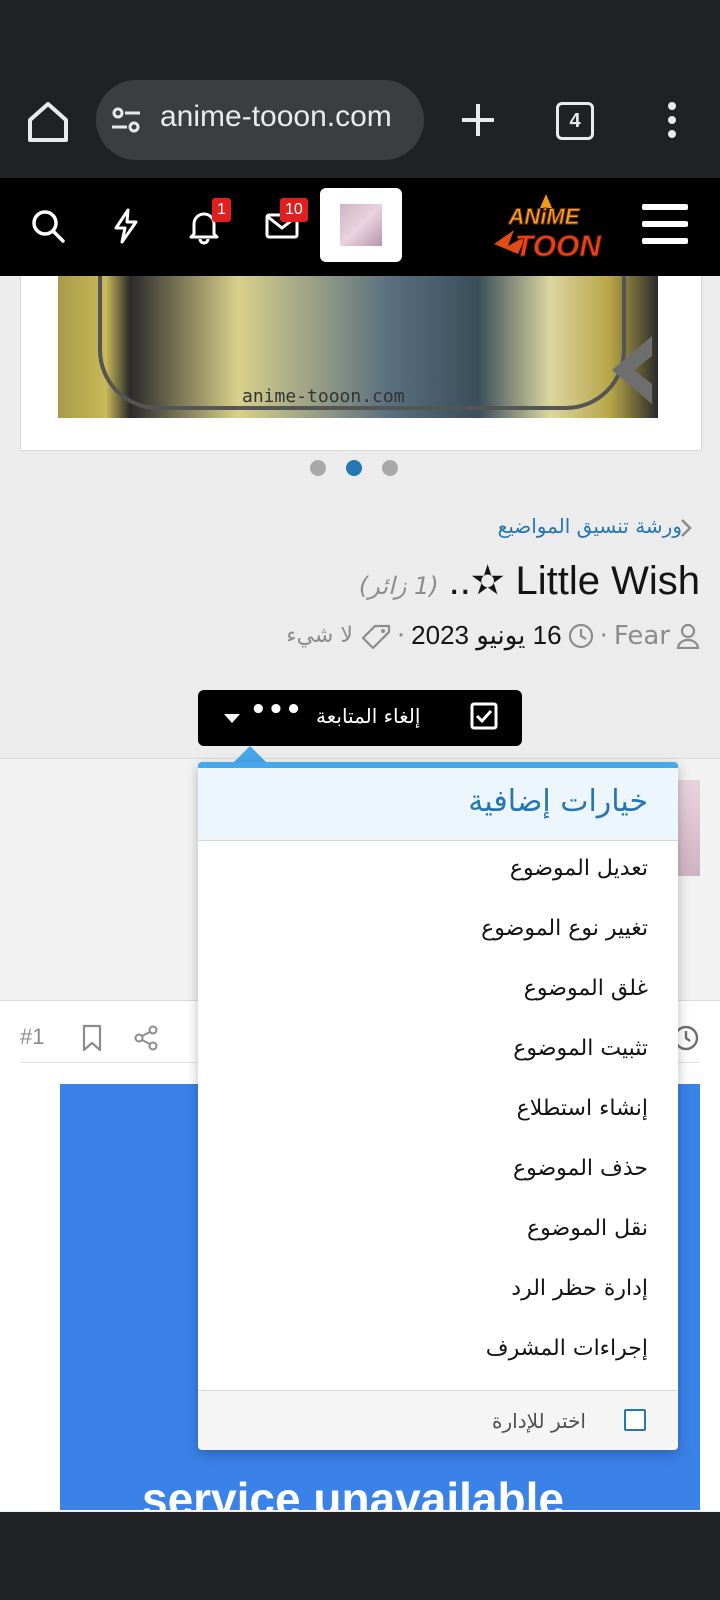 Image resolution: width=720 pixels, height=1600 pixels. What do you see at coordinates (558, 246) in the screenshot?
I see `svg-text: TOON` at bounding box center [558, 246].